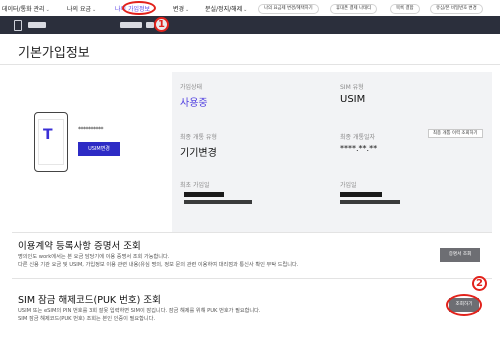 The image size is (500, 338). What do you see at coordinates (358, 137) in the screenshot?
I see `activation-date-label: 최종 개통일자` at bounding box center [358, 137].